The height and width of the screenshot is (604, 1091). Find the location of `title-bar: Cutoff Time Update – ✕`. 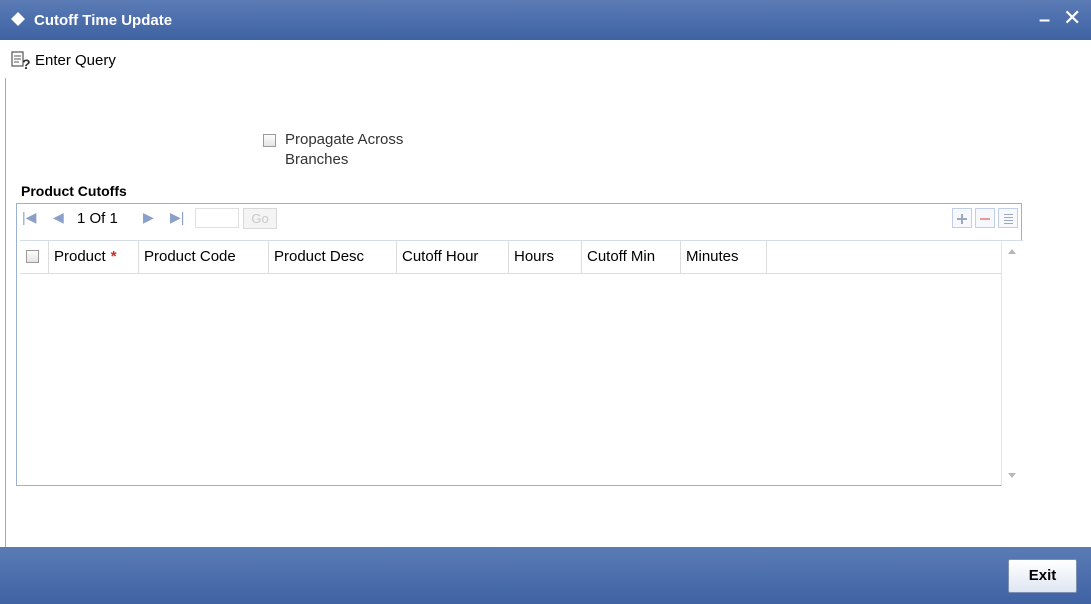

title-bar: Cutoff Time Update – ✕ is located at coordinates (545, 20).